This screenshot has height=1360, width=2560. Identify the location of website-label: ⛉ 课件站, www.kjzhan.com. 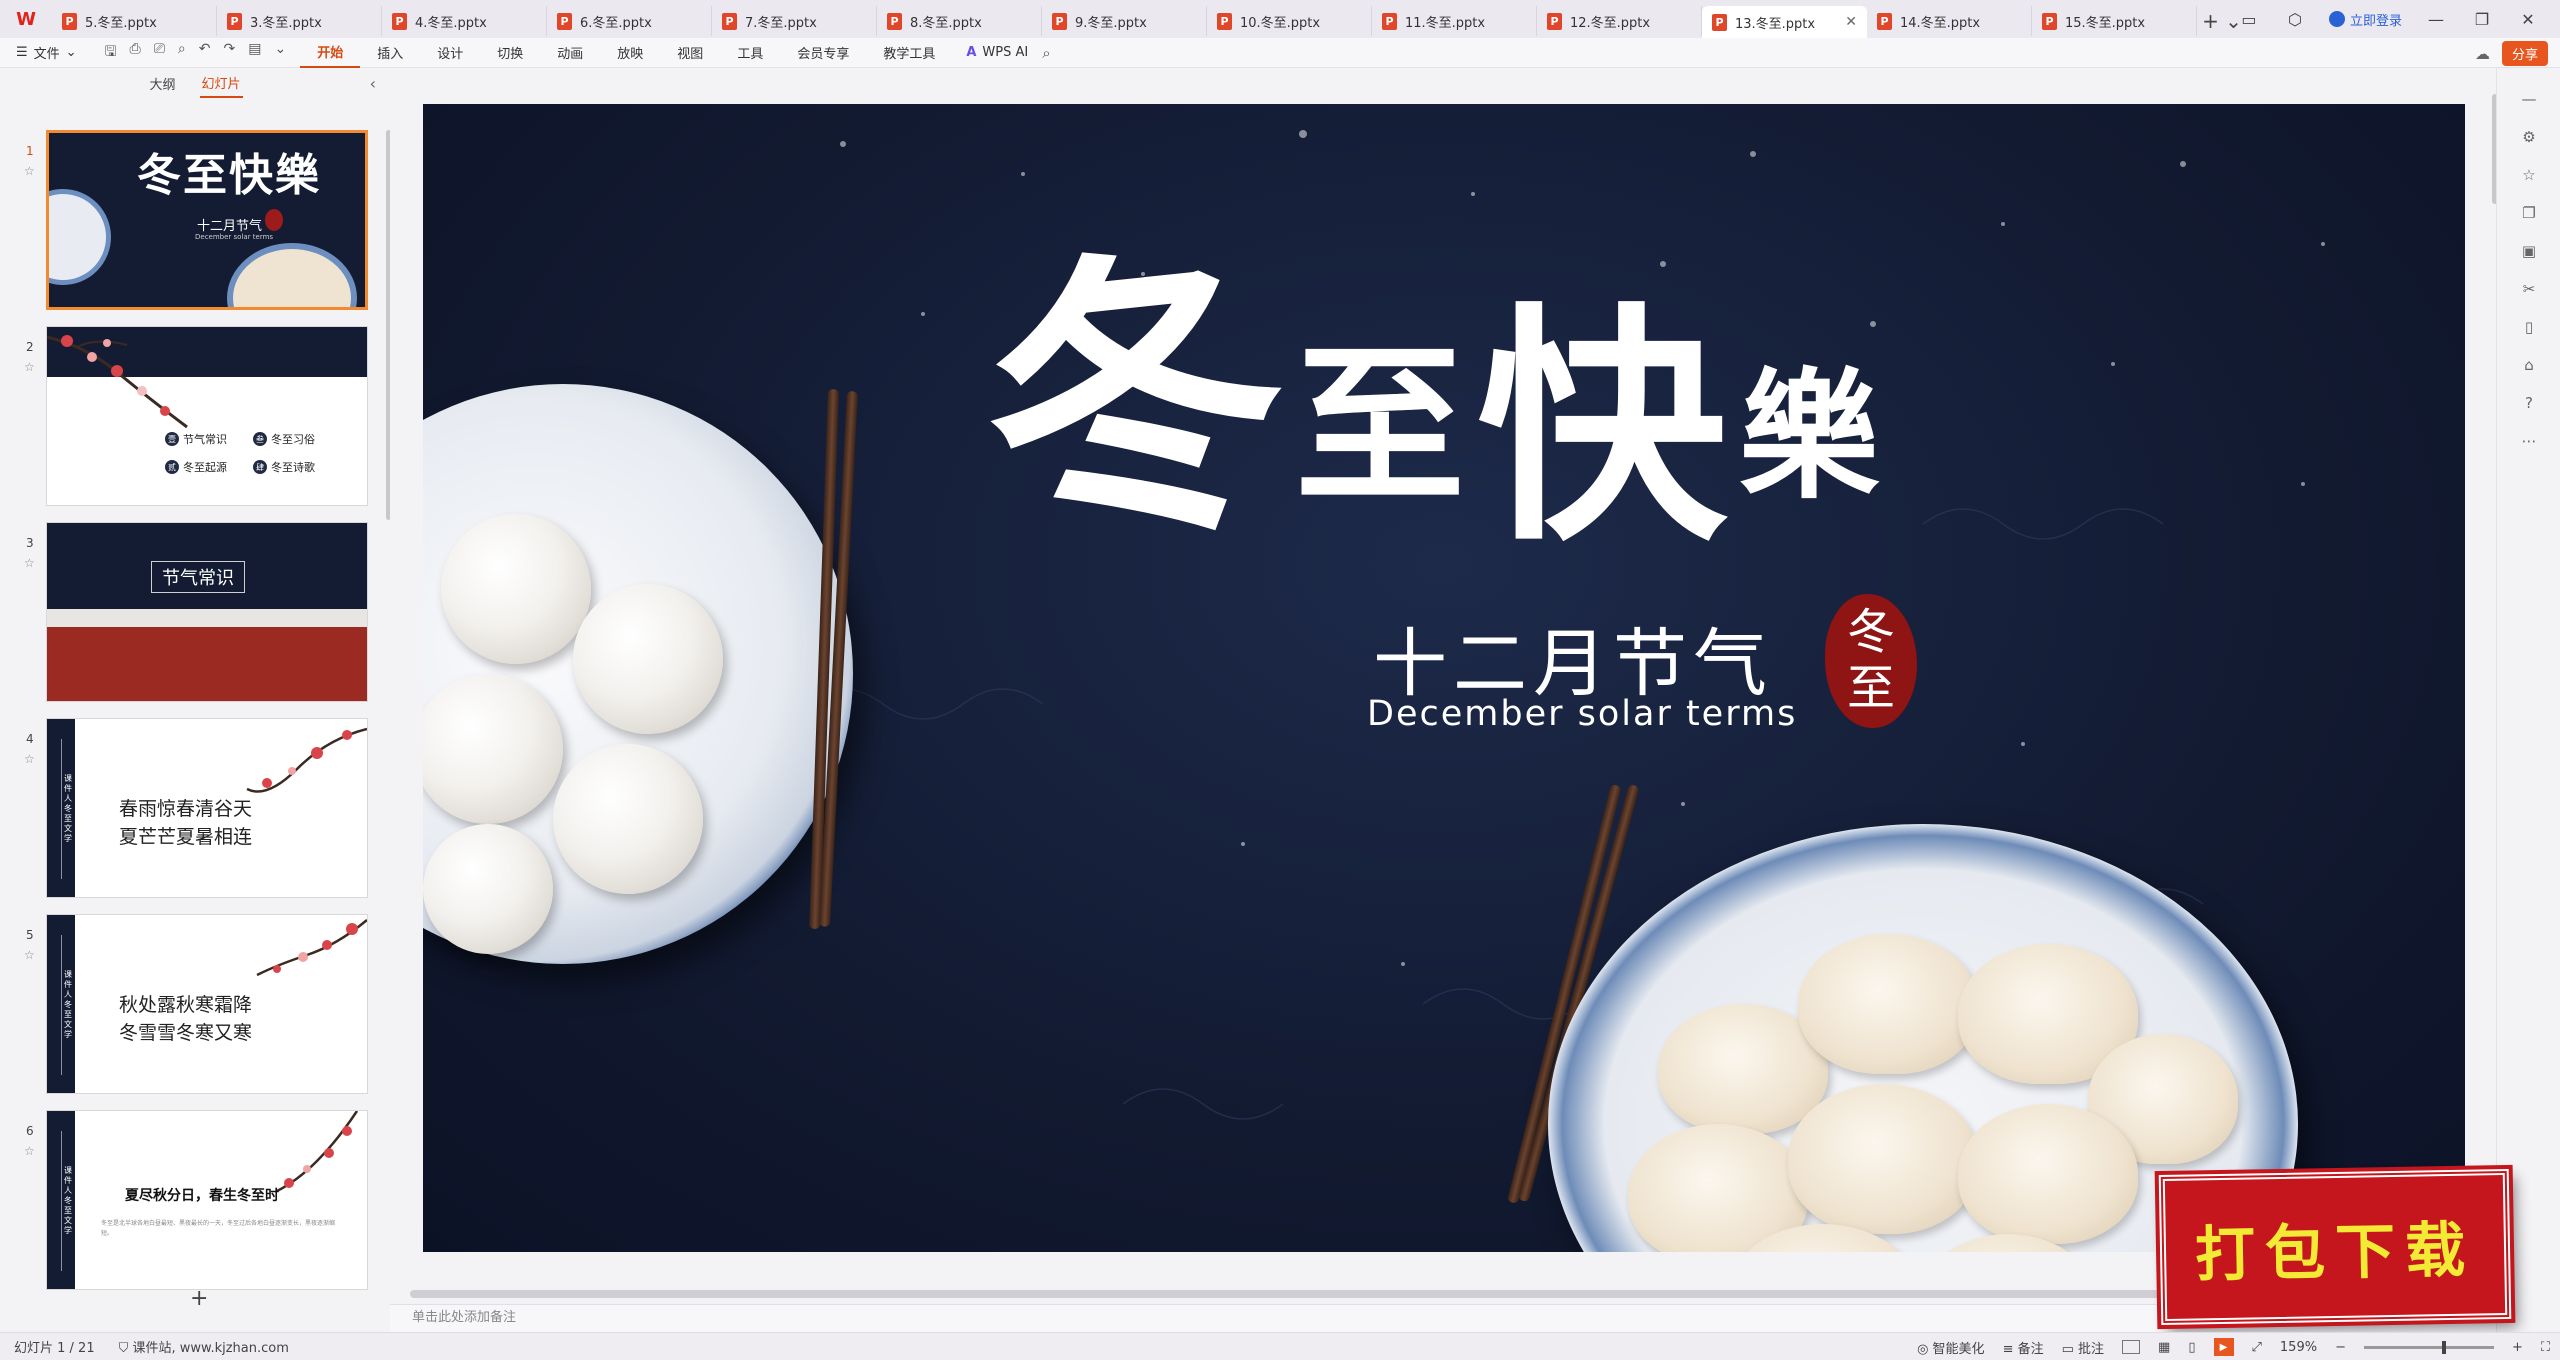
(203, 1348).